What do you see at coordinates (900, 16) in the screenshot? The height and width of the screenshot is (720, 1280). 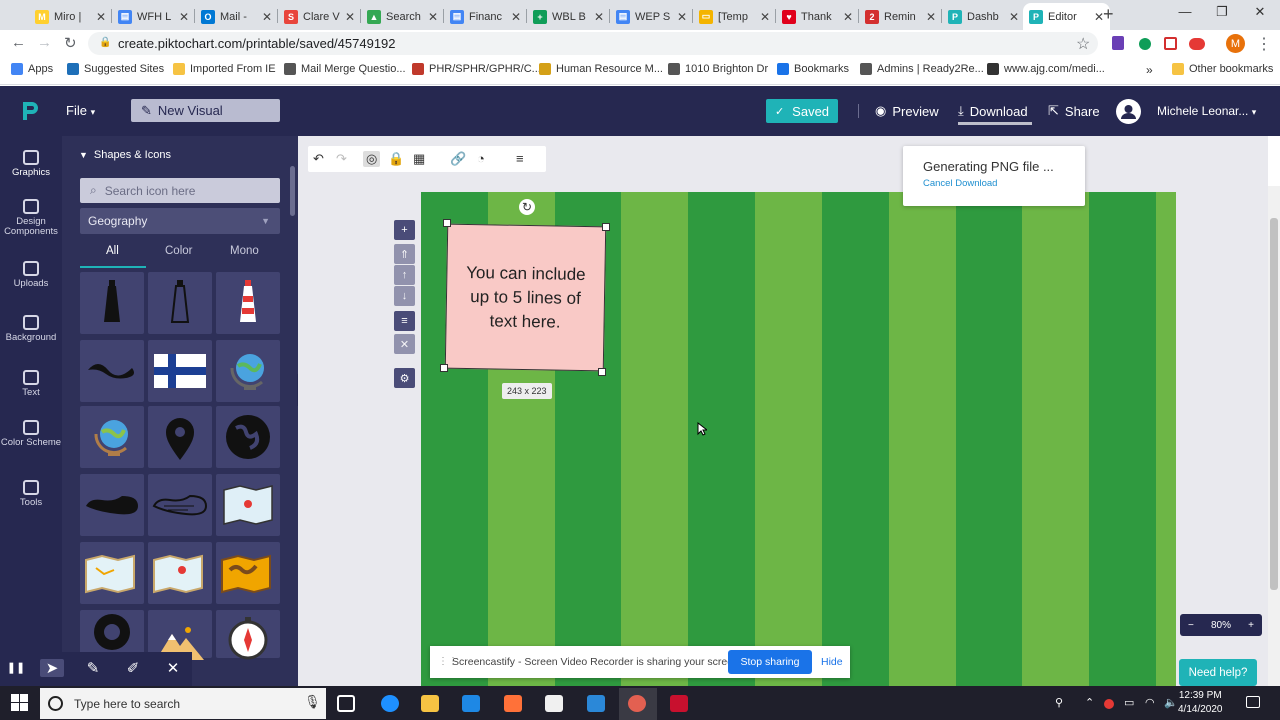 I see `browser-tab: 2 Remin ✕` at bounding box center [900, 16].